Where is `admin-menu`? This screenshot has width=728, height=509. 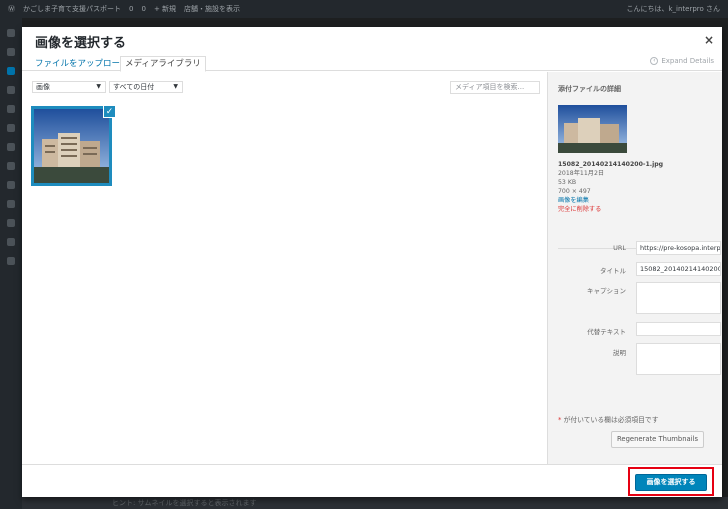
admin-menu is located at coordinates (11, 263).